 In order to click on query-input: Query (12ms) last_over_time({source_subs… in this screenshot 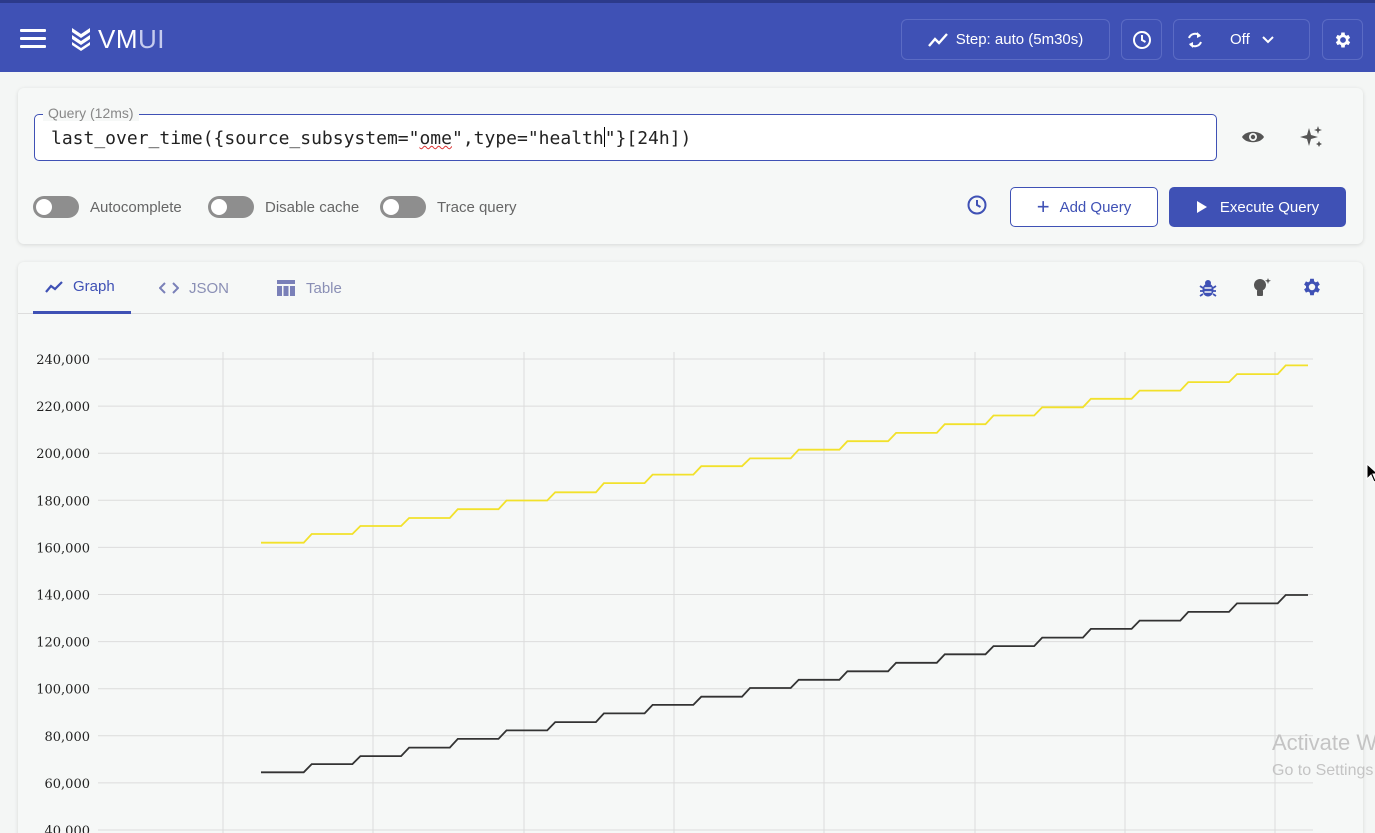, I will do `click(625, 133)`.